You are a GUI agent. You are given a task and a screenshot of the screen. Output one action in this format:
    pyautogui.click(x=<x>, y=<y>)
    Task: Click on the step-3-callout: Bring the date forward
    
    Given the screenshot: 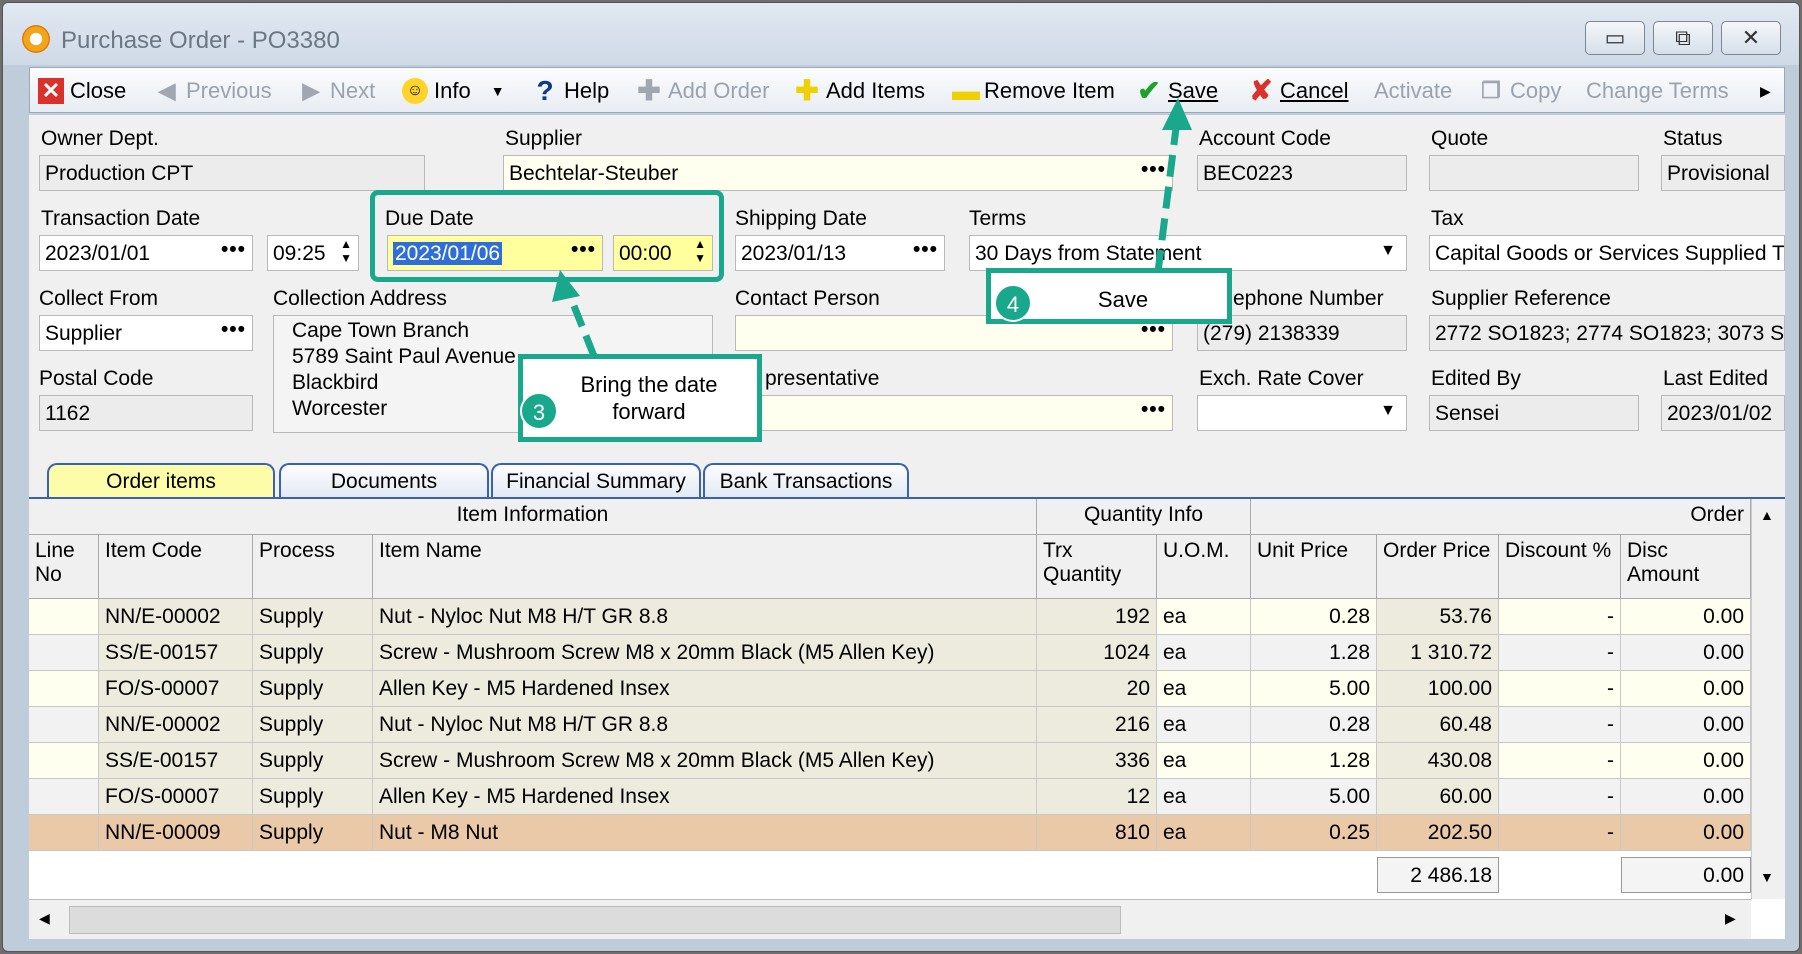 What is the action you would take?
    pyautogui.click(x=640, y=398)
    